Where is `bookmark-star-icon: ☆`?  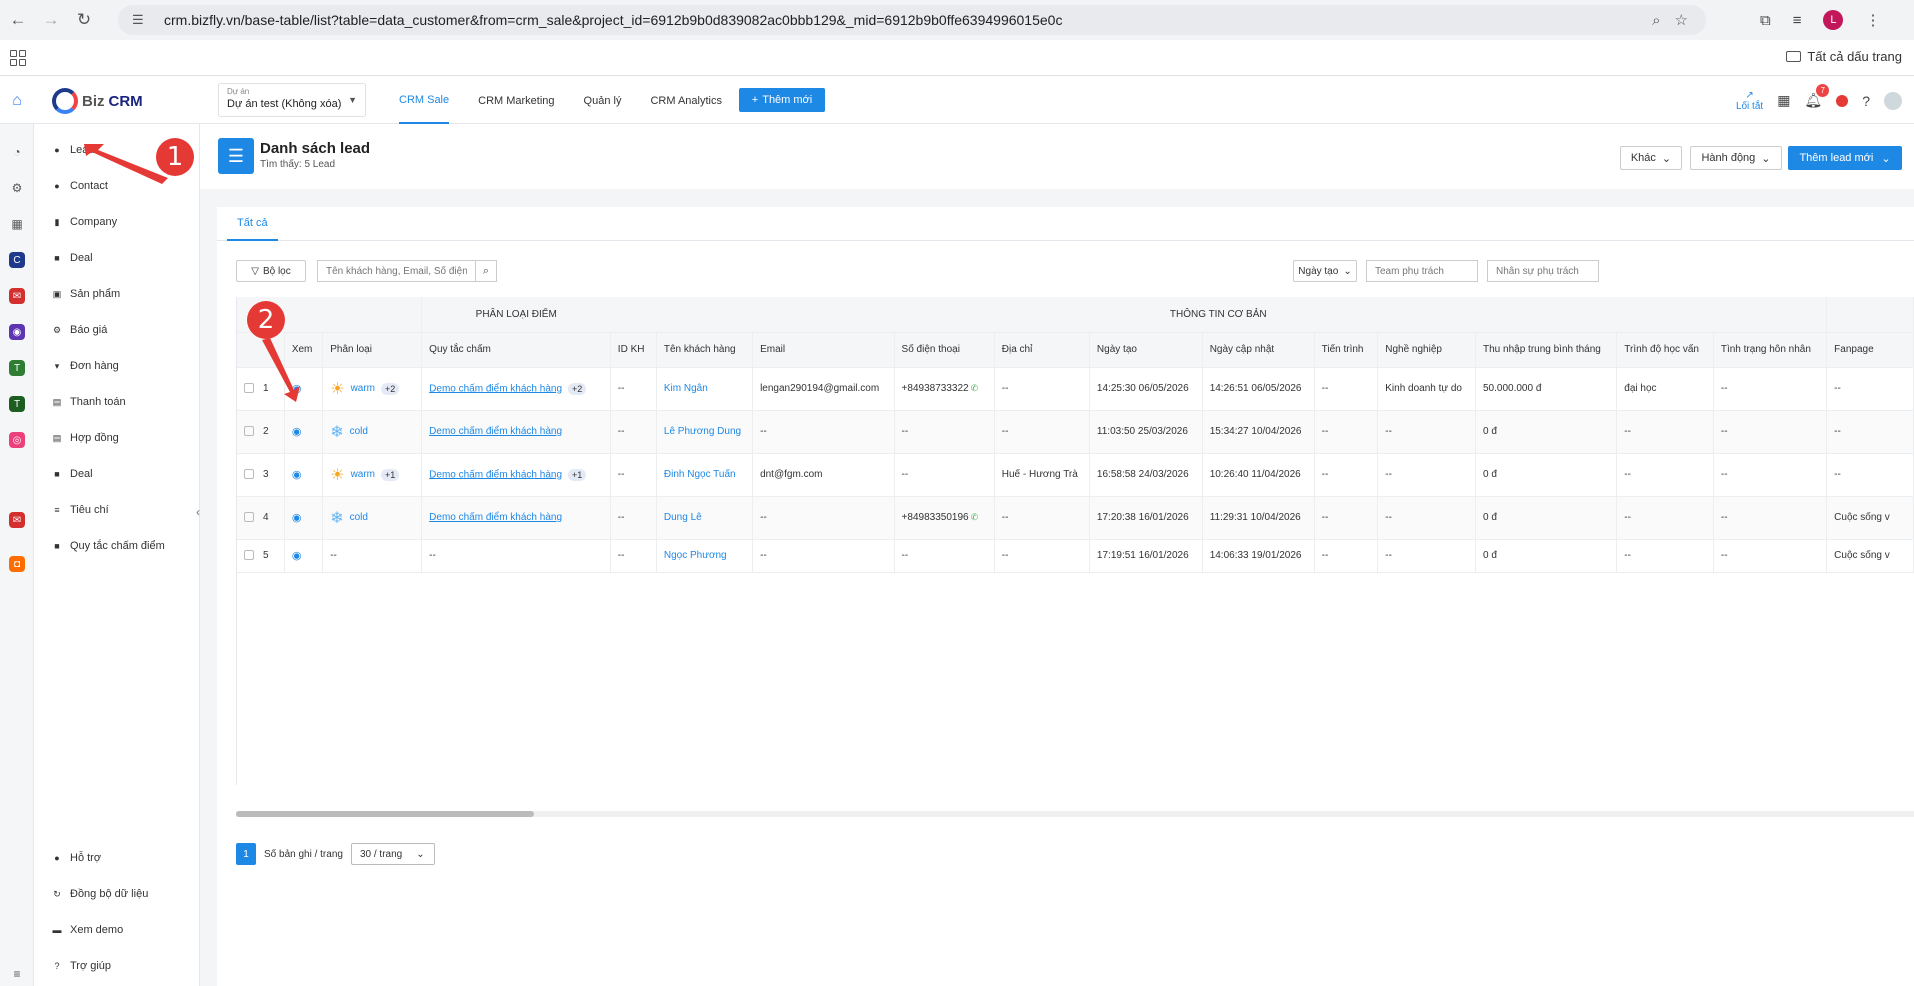 bookmark-star-icon: ☆ is located at coordinates (1681, 20).